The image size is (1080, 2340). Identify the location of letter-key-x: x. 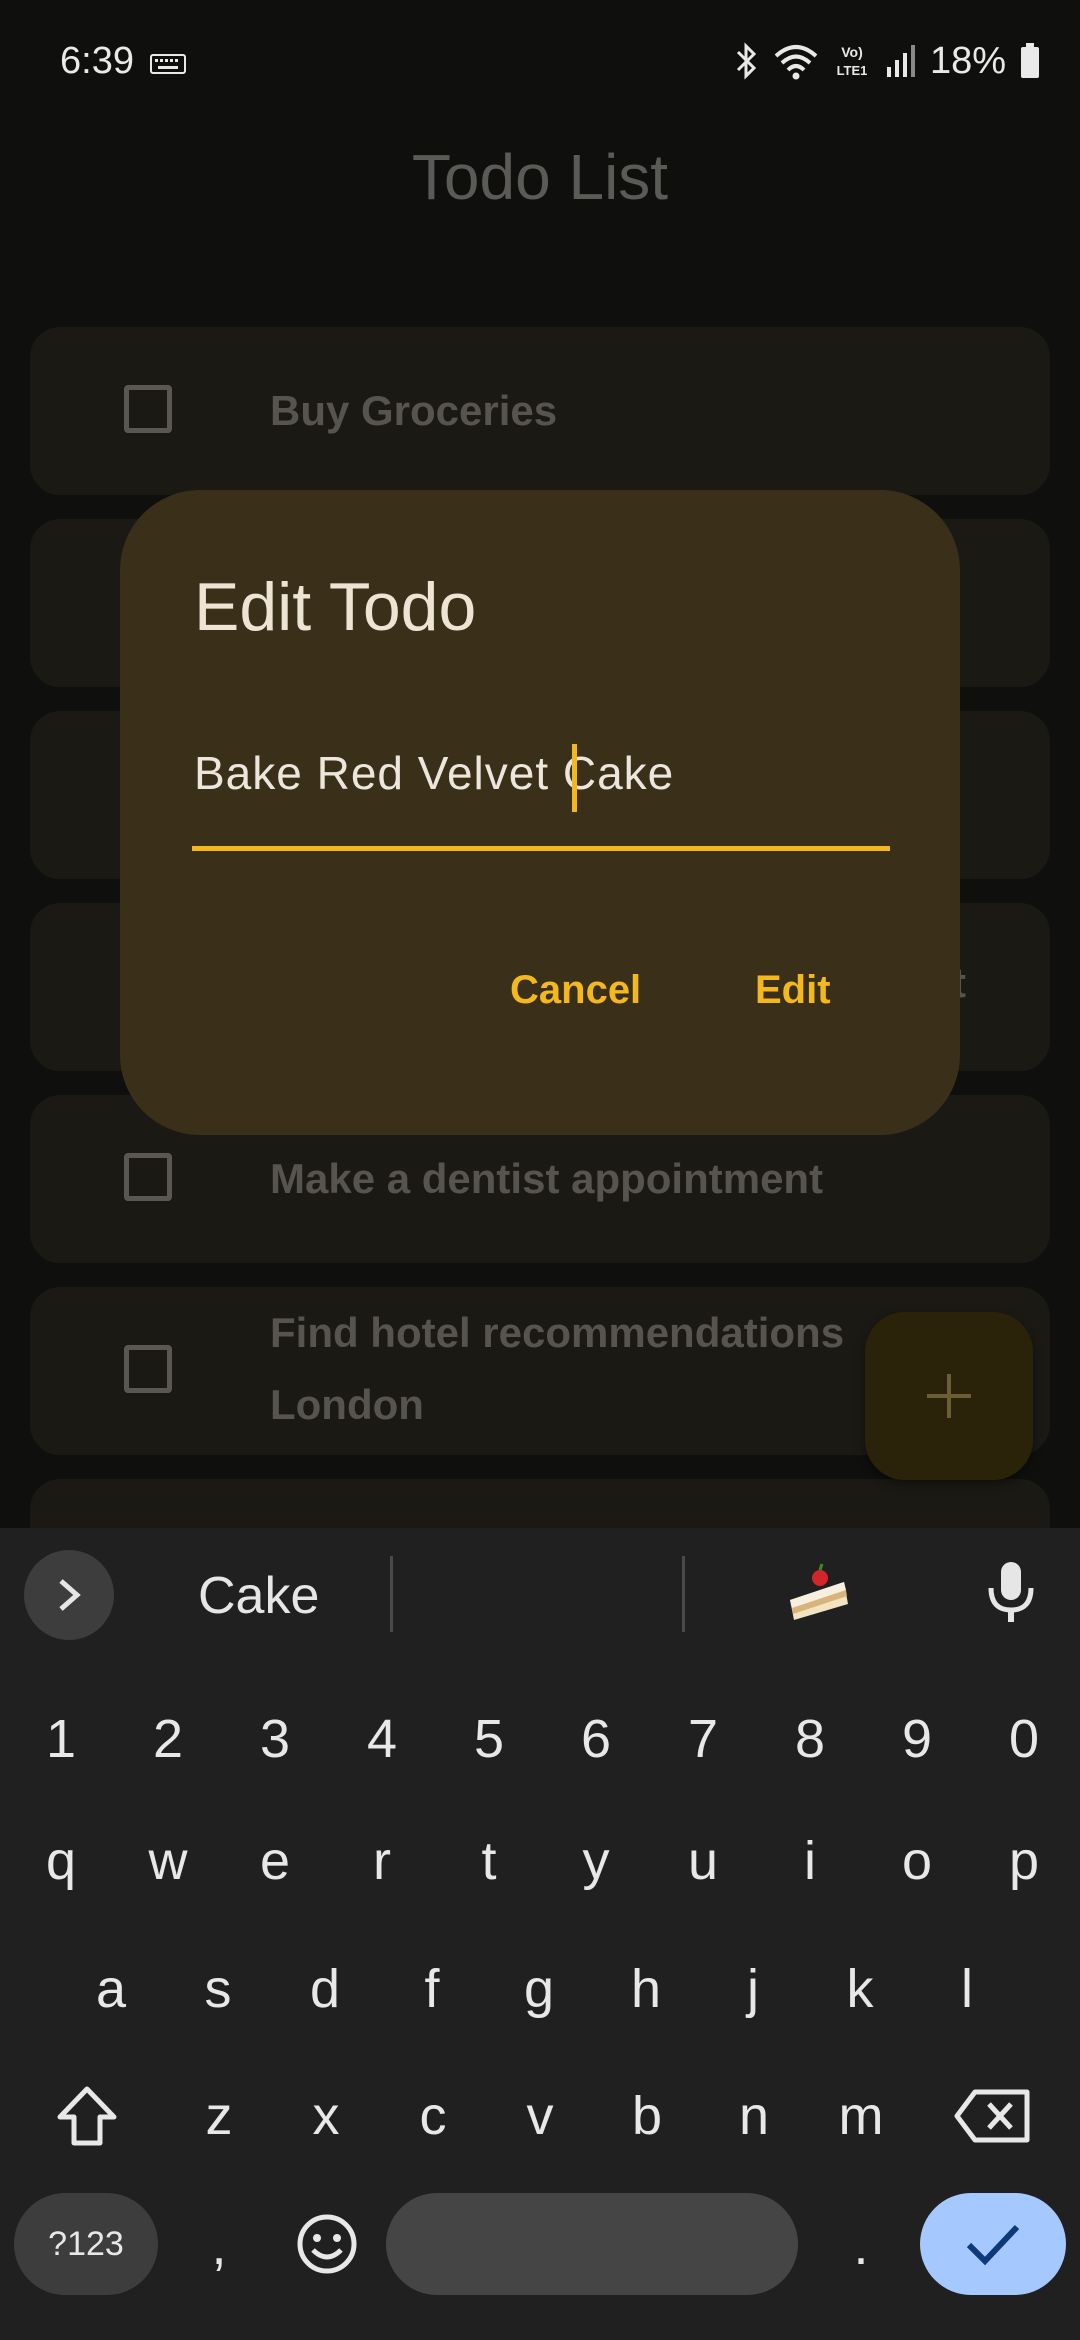
(326, 2116).